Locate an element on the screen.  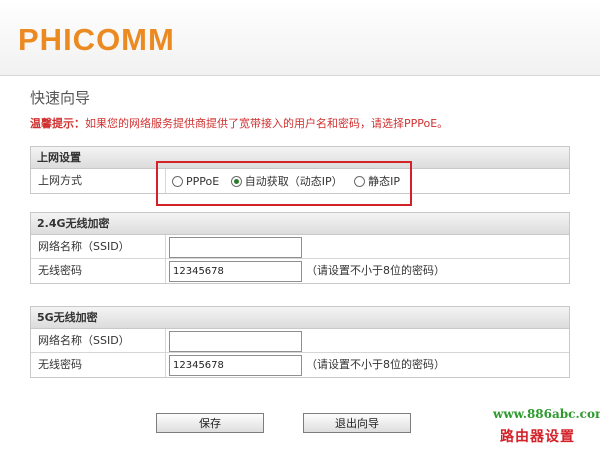
wifi24-password-note: （请设置不小于8位的密码） is located at coordinates (375, 270).